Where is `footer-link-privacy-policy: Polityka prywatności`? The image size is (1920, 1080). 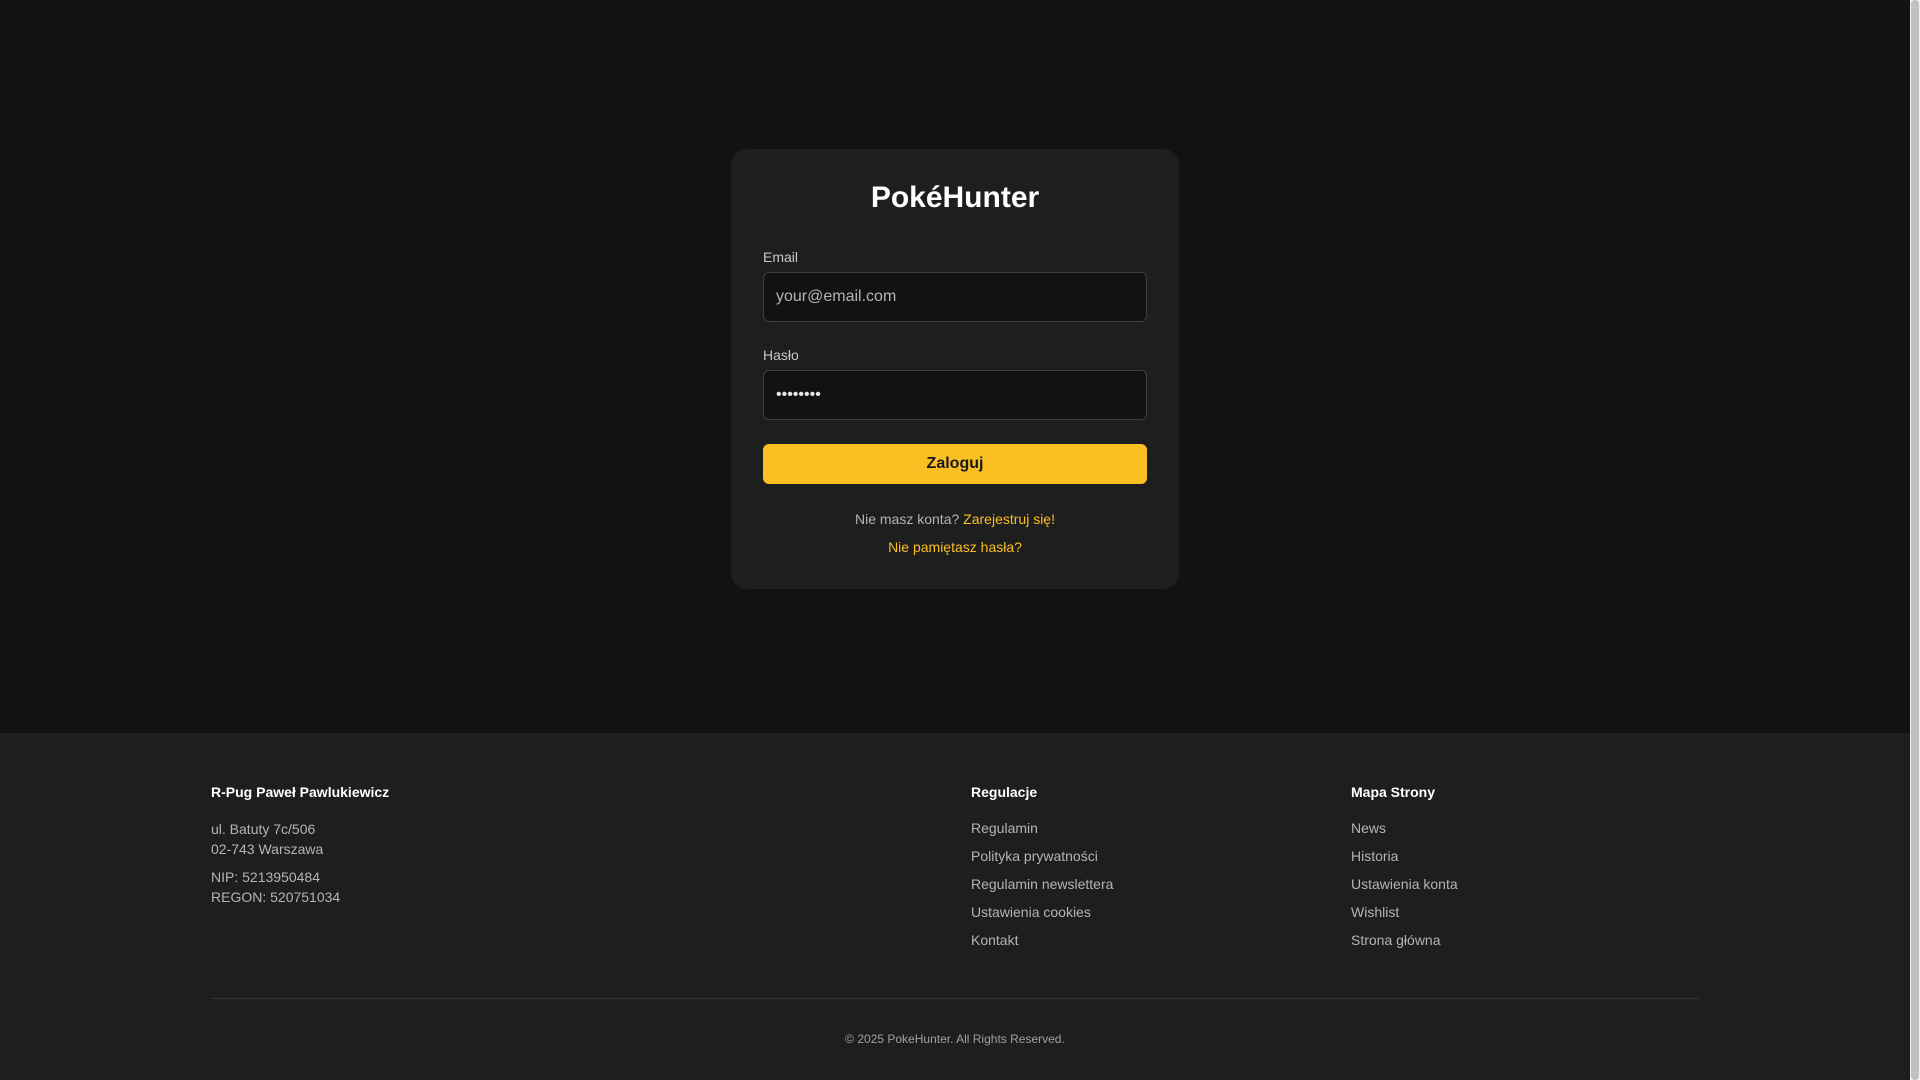
footer-link-privacy-policy: Polityka prywatności is located at coordinates (1034, 856).